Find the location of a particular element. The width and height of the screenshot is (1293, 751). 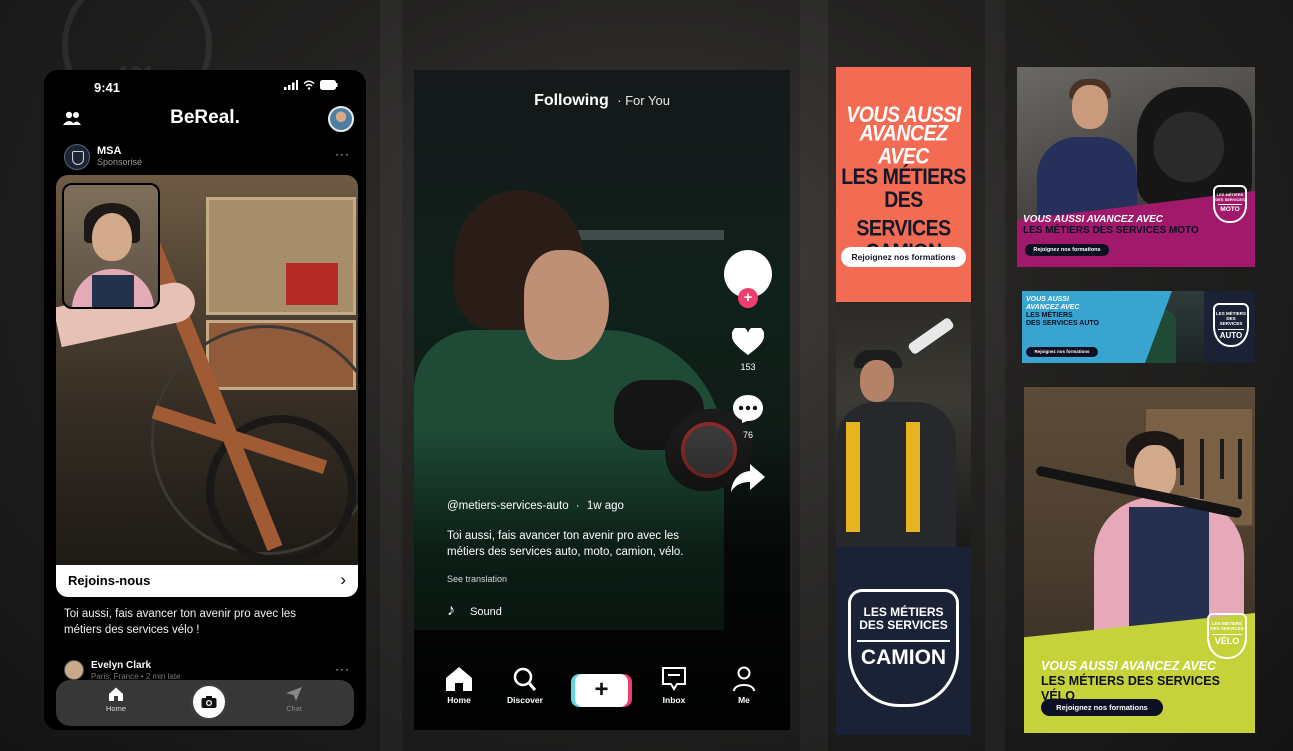

inbox-icon is located at coordinates (674, 679).